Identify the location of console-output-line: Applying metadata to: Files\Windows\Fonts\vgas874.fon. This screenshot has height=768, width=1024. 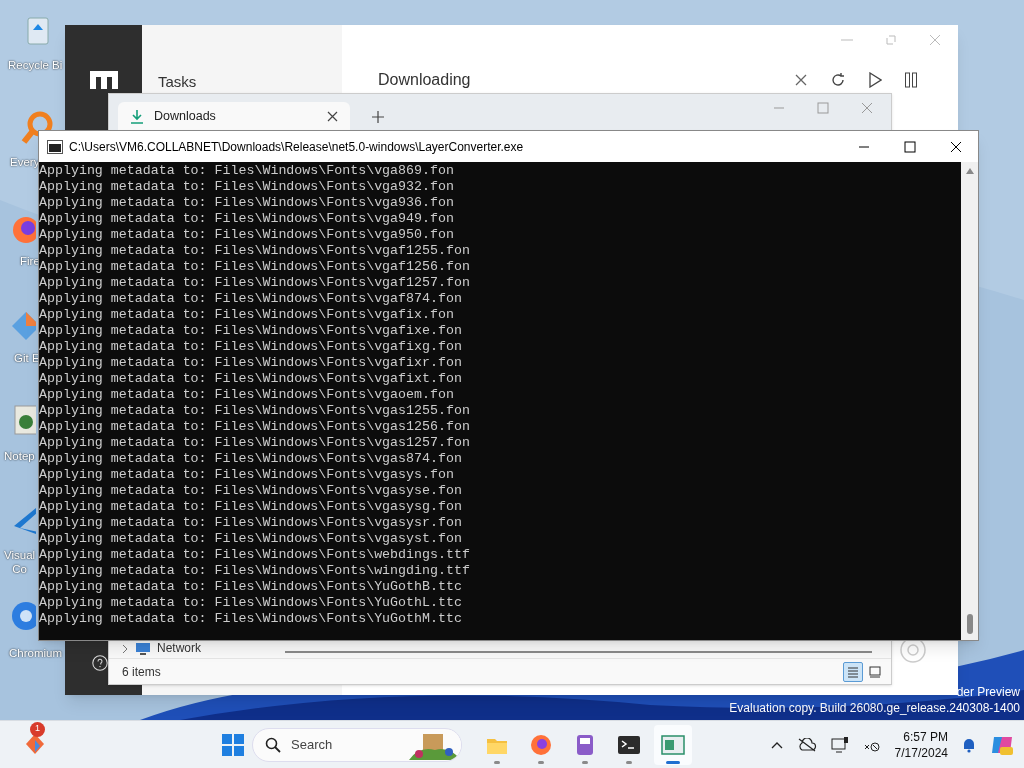
(251, 459).